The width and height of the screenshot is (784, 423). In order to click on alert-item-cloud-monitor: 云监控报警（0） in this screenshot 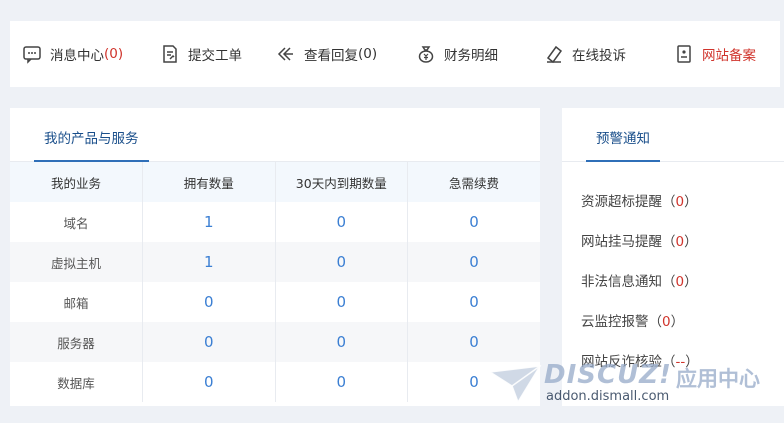, I will do `click(673, 322)`.